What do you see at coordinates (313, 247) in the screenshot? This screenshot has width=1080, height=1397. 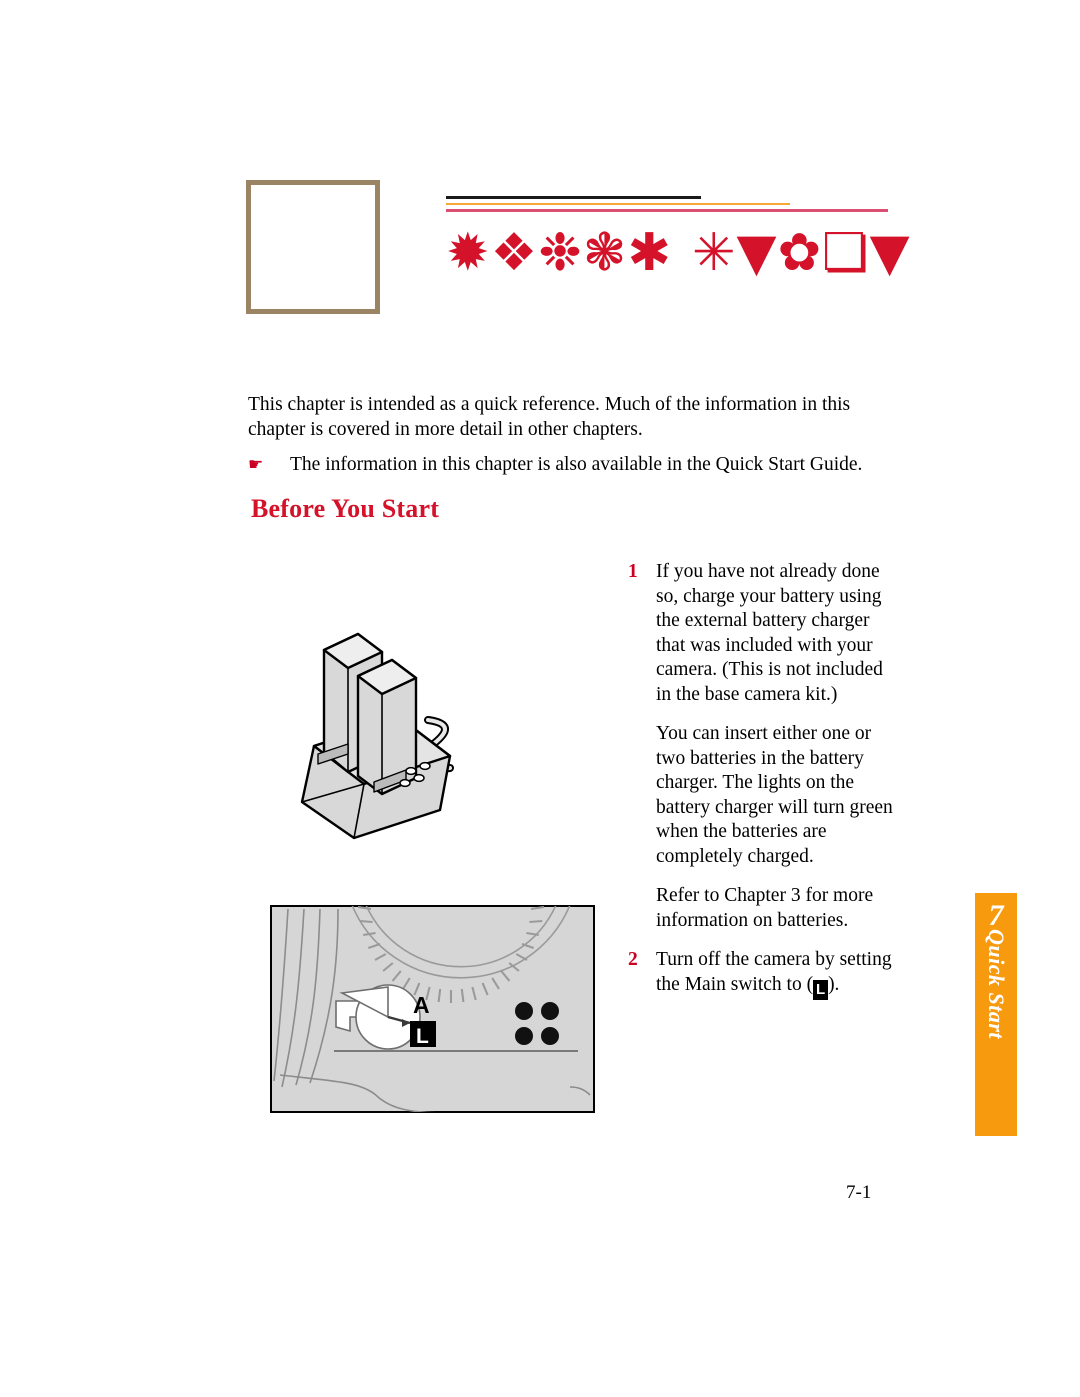 I see `chapter-image-placeholder-box` at bounding box center [313, 247].